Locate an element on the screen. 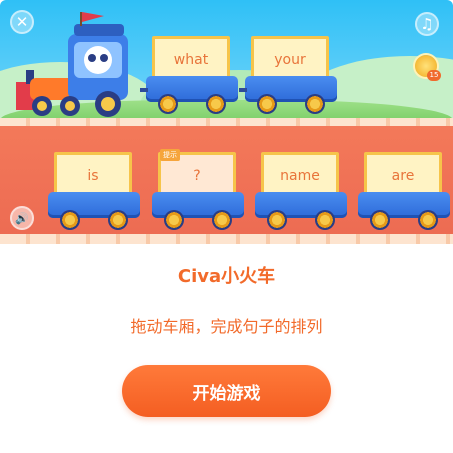 This screenshot has height=453, width=453. locomotive-icon is located at coordinates (72, 64).